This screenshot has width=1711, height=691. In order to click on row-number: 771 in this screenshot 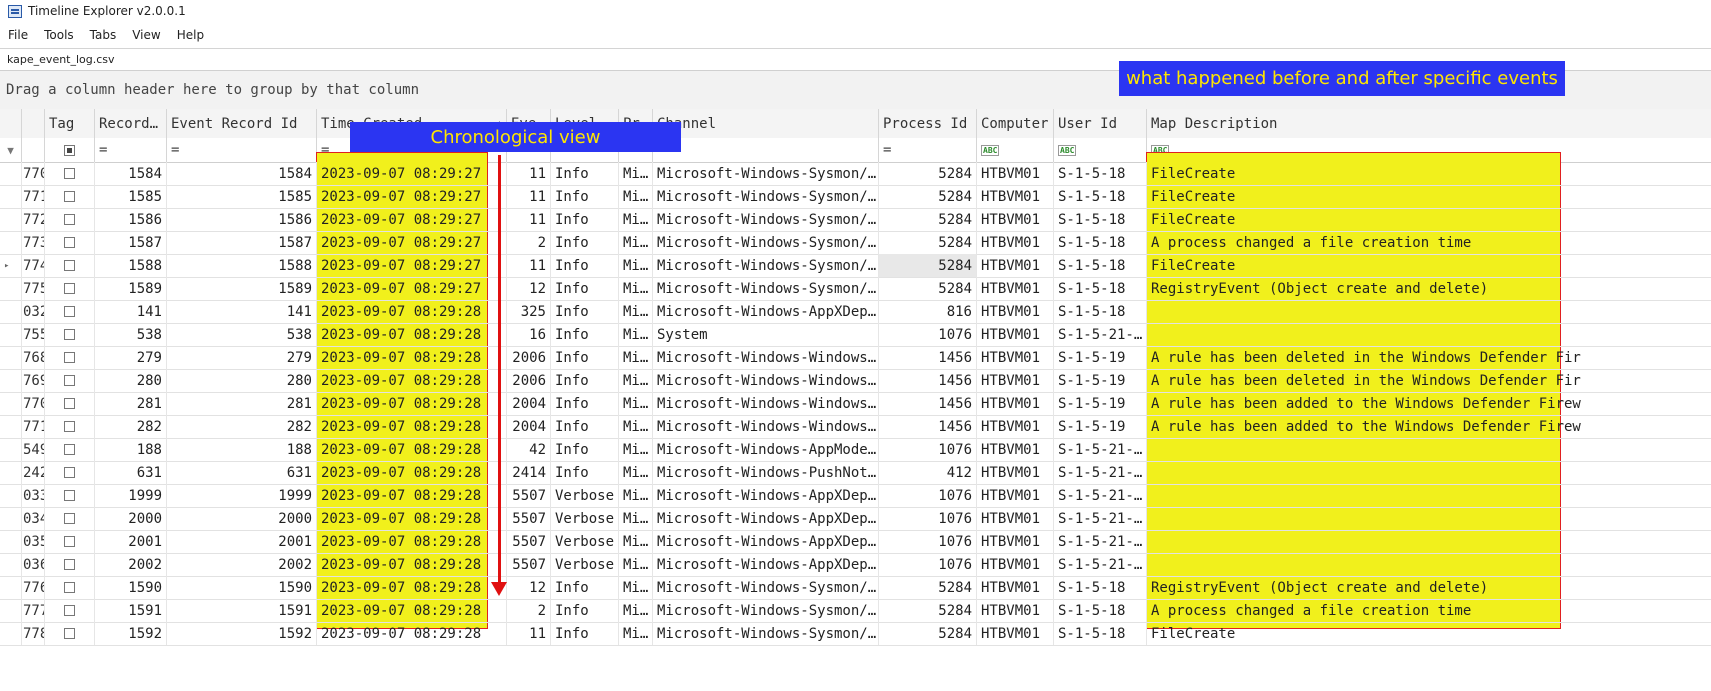, I will do `click(33, 426)`.